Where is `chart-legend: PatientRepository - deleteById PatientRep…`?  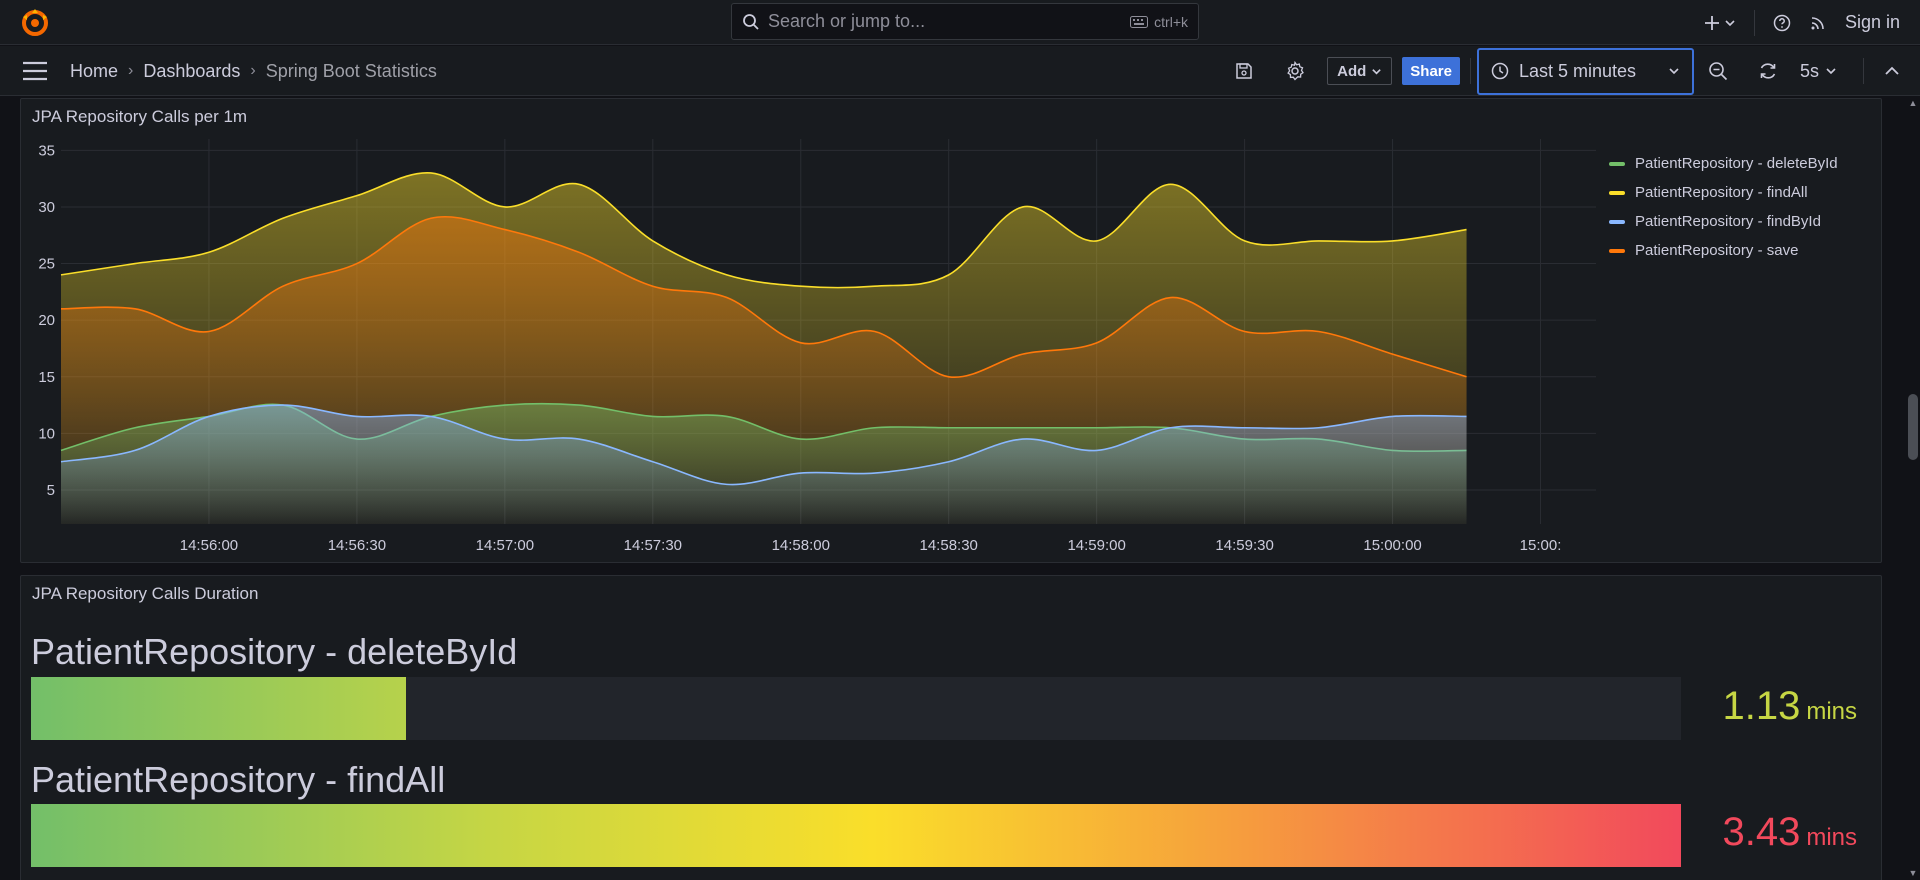 chart-legend: PatientRepository - deleteById PatientRep… is located at coordinates (1740, 207).